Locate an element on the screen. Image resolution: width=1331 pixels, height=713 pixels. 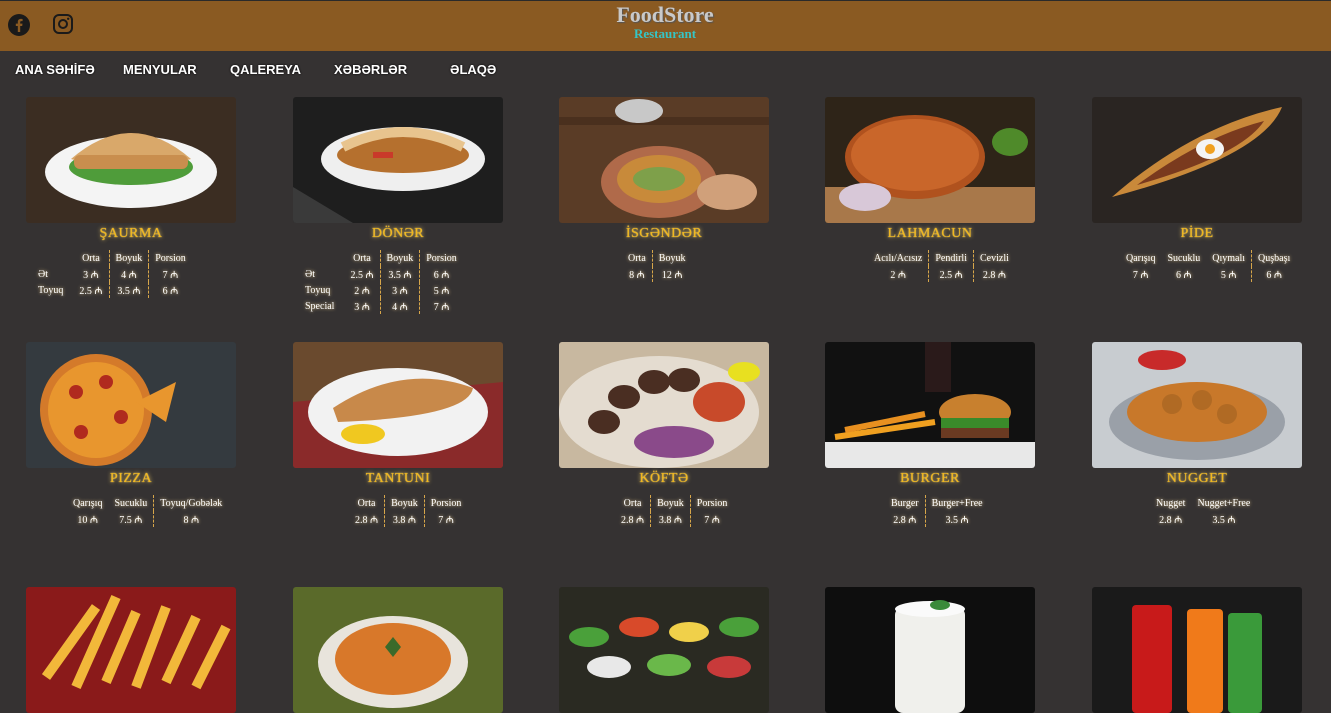
nugget-photo is located at coordinates (1197, 405).